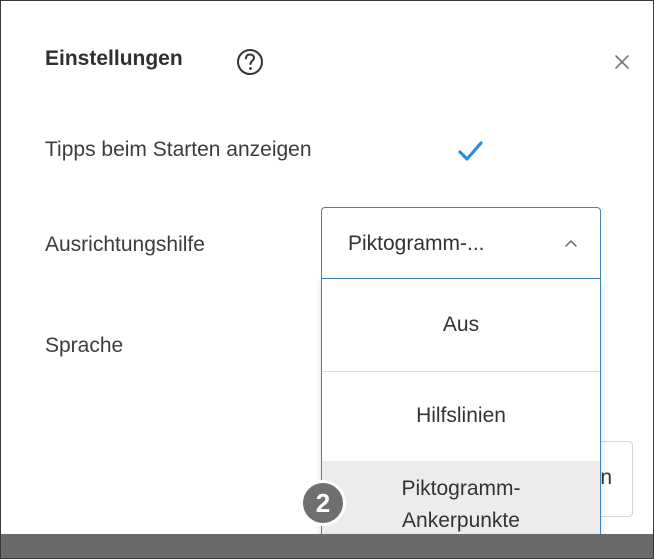 Image resolution: width=654 pixels, height=559 pixels. Describe the element at coordinates (327, 546) in the screenshot. I see `bottom-bar` at that location.